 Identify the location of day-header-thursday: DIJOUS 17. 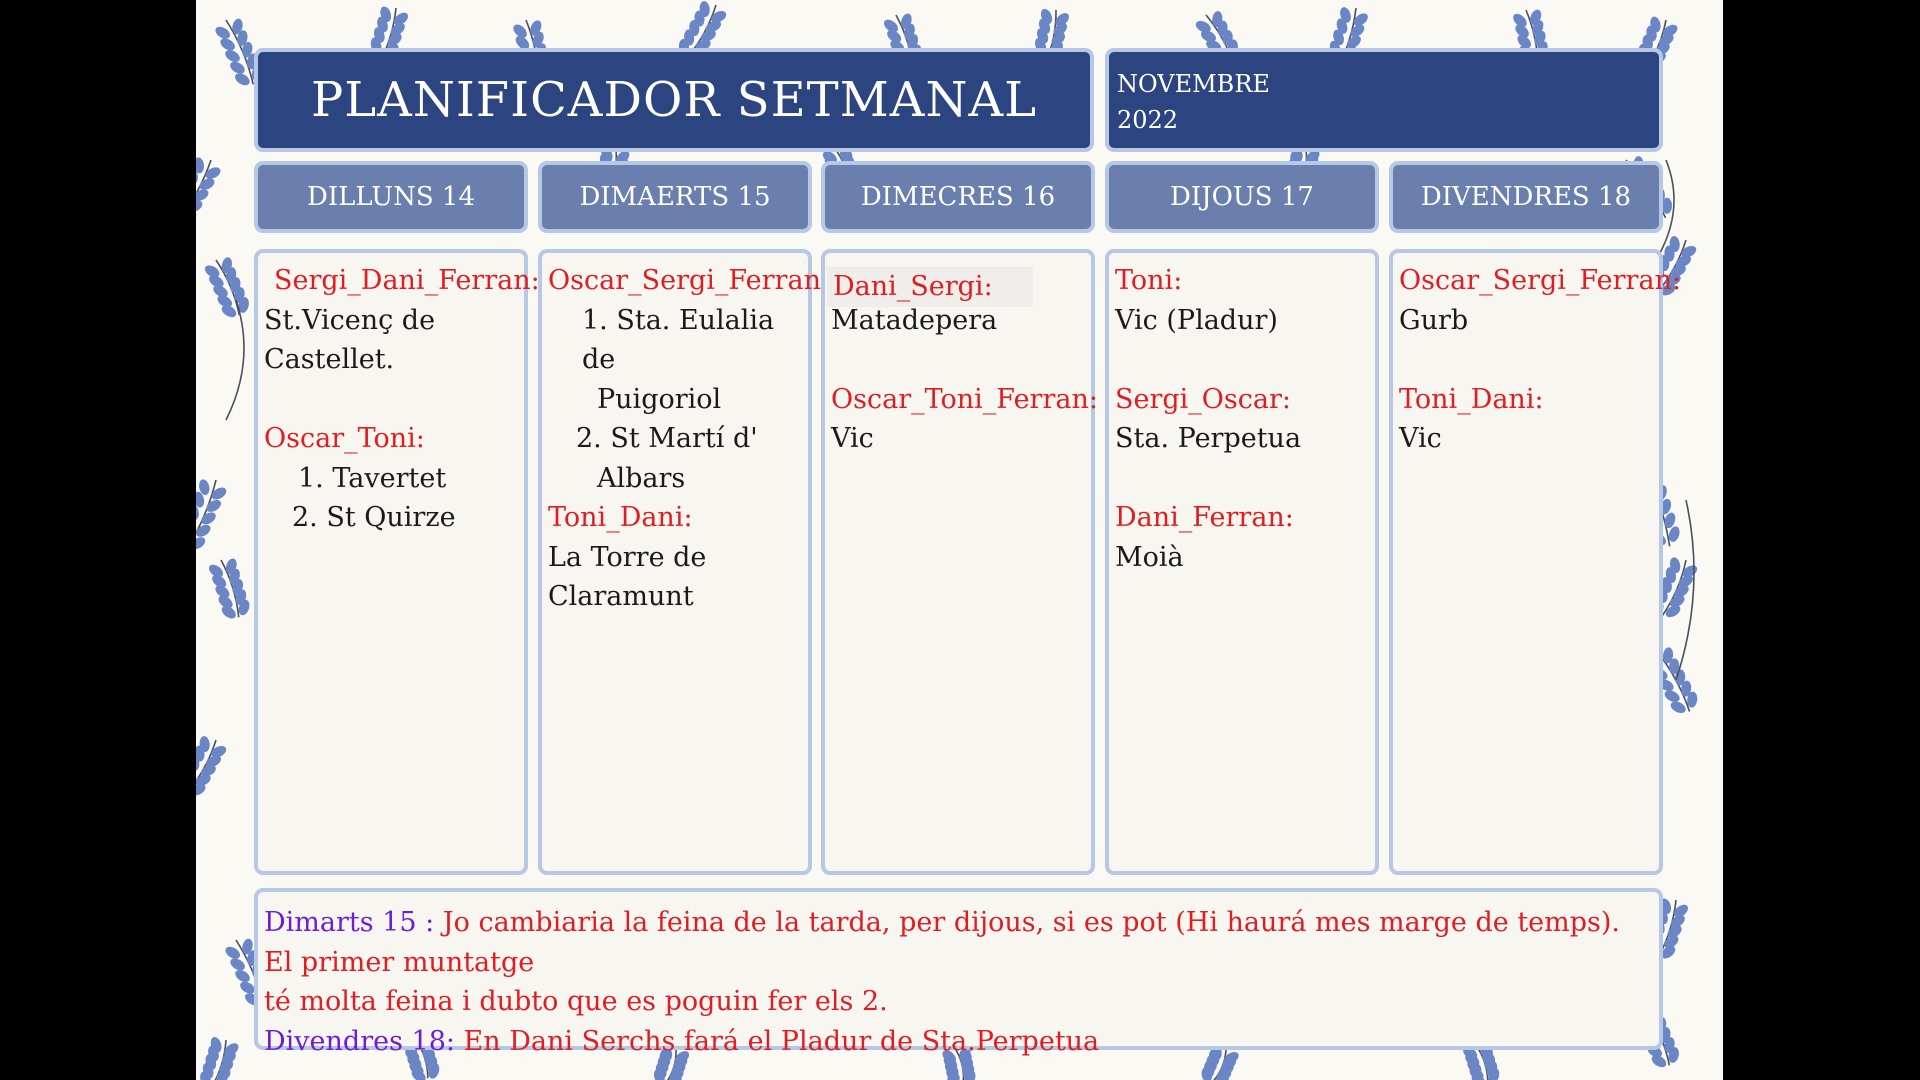
(1242, 197).